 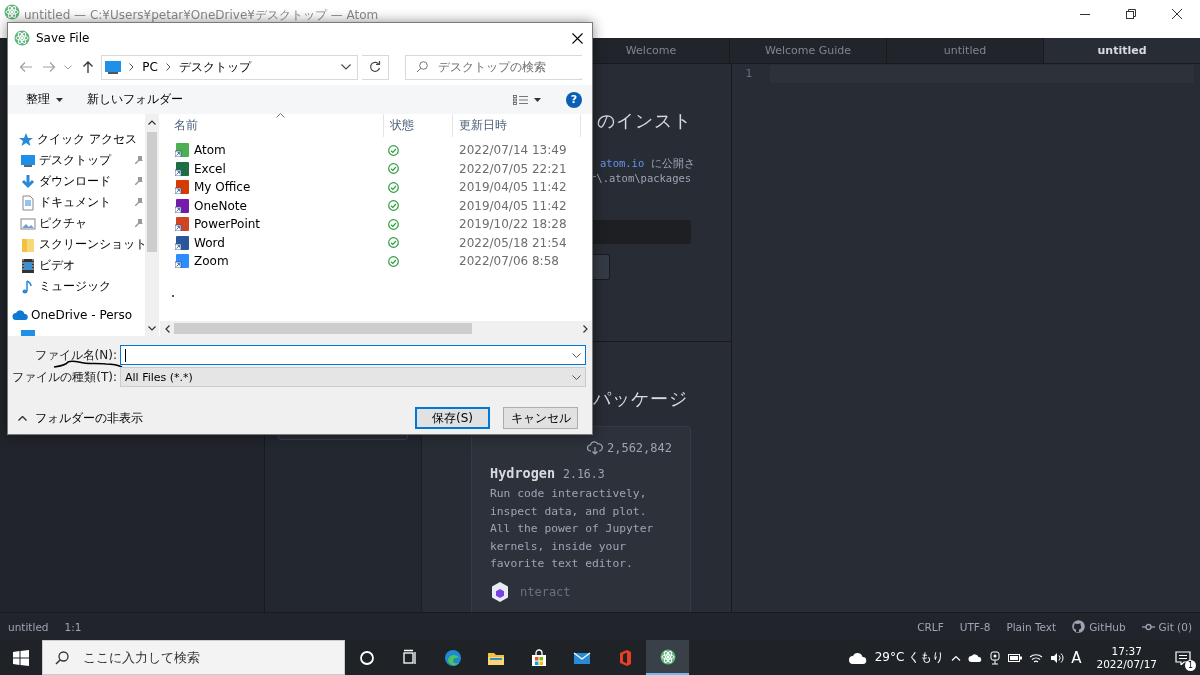 I want to click on dot-mark, so click(x=173, y=295).